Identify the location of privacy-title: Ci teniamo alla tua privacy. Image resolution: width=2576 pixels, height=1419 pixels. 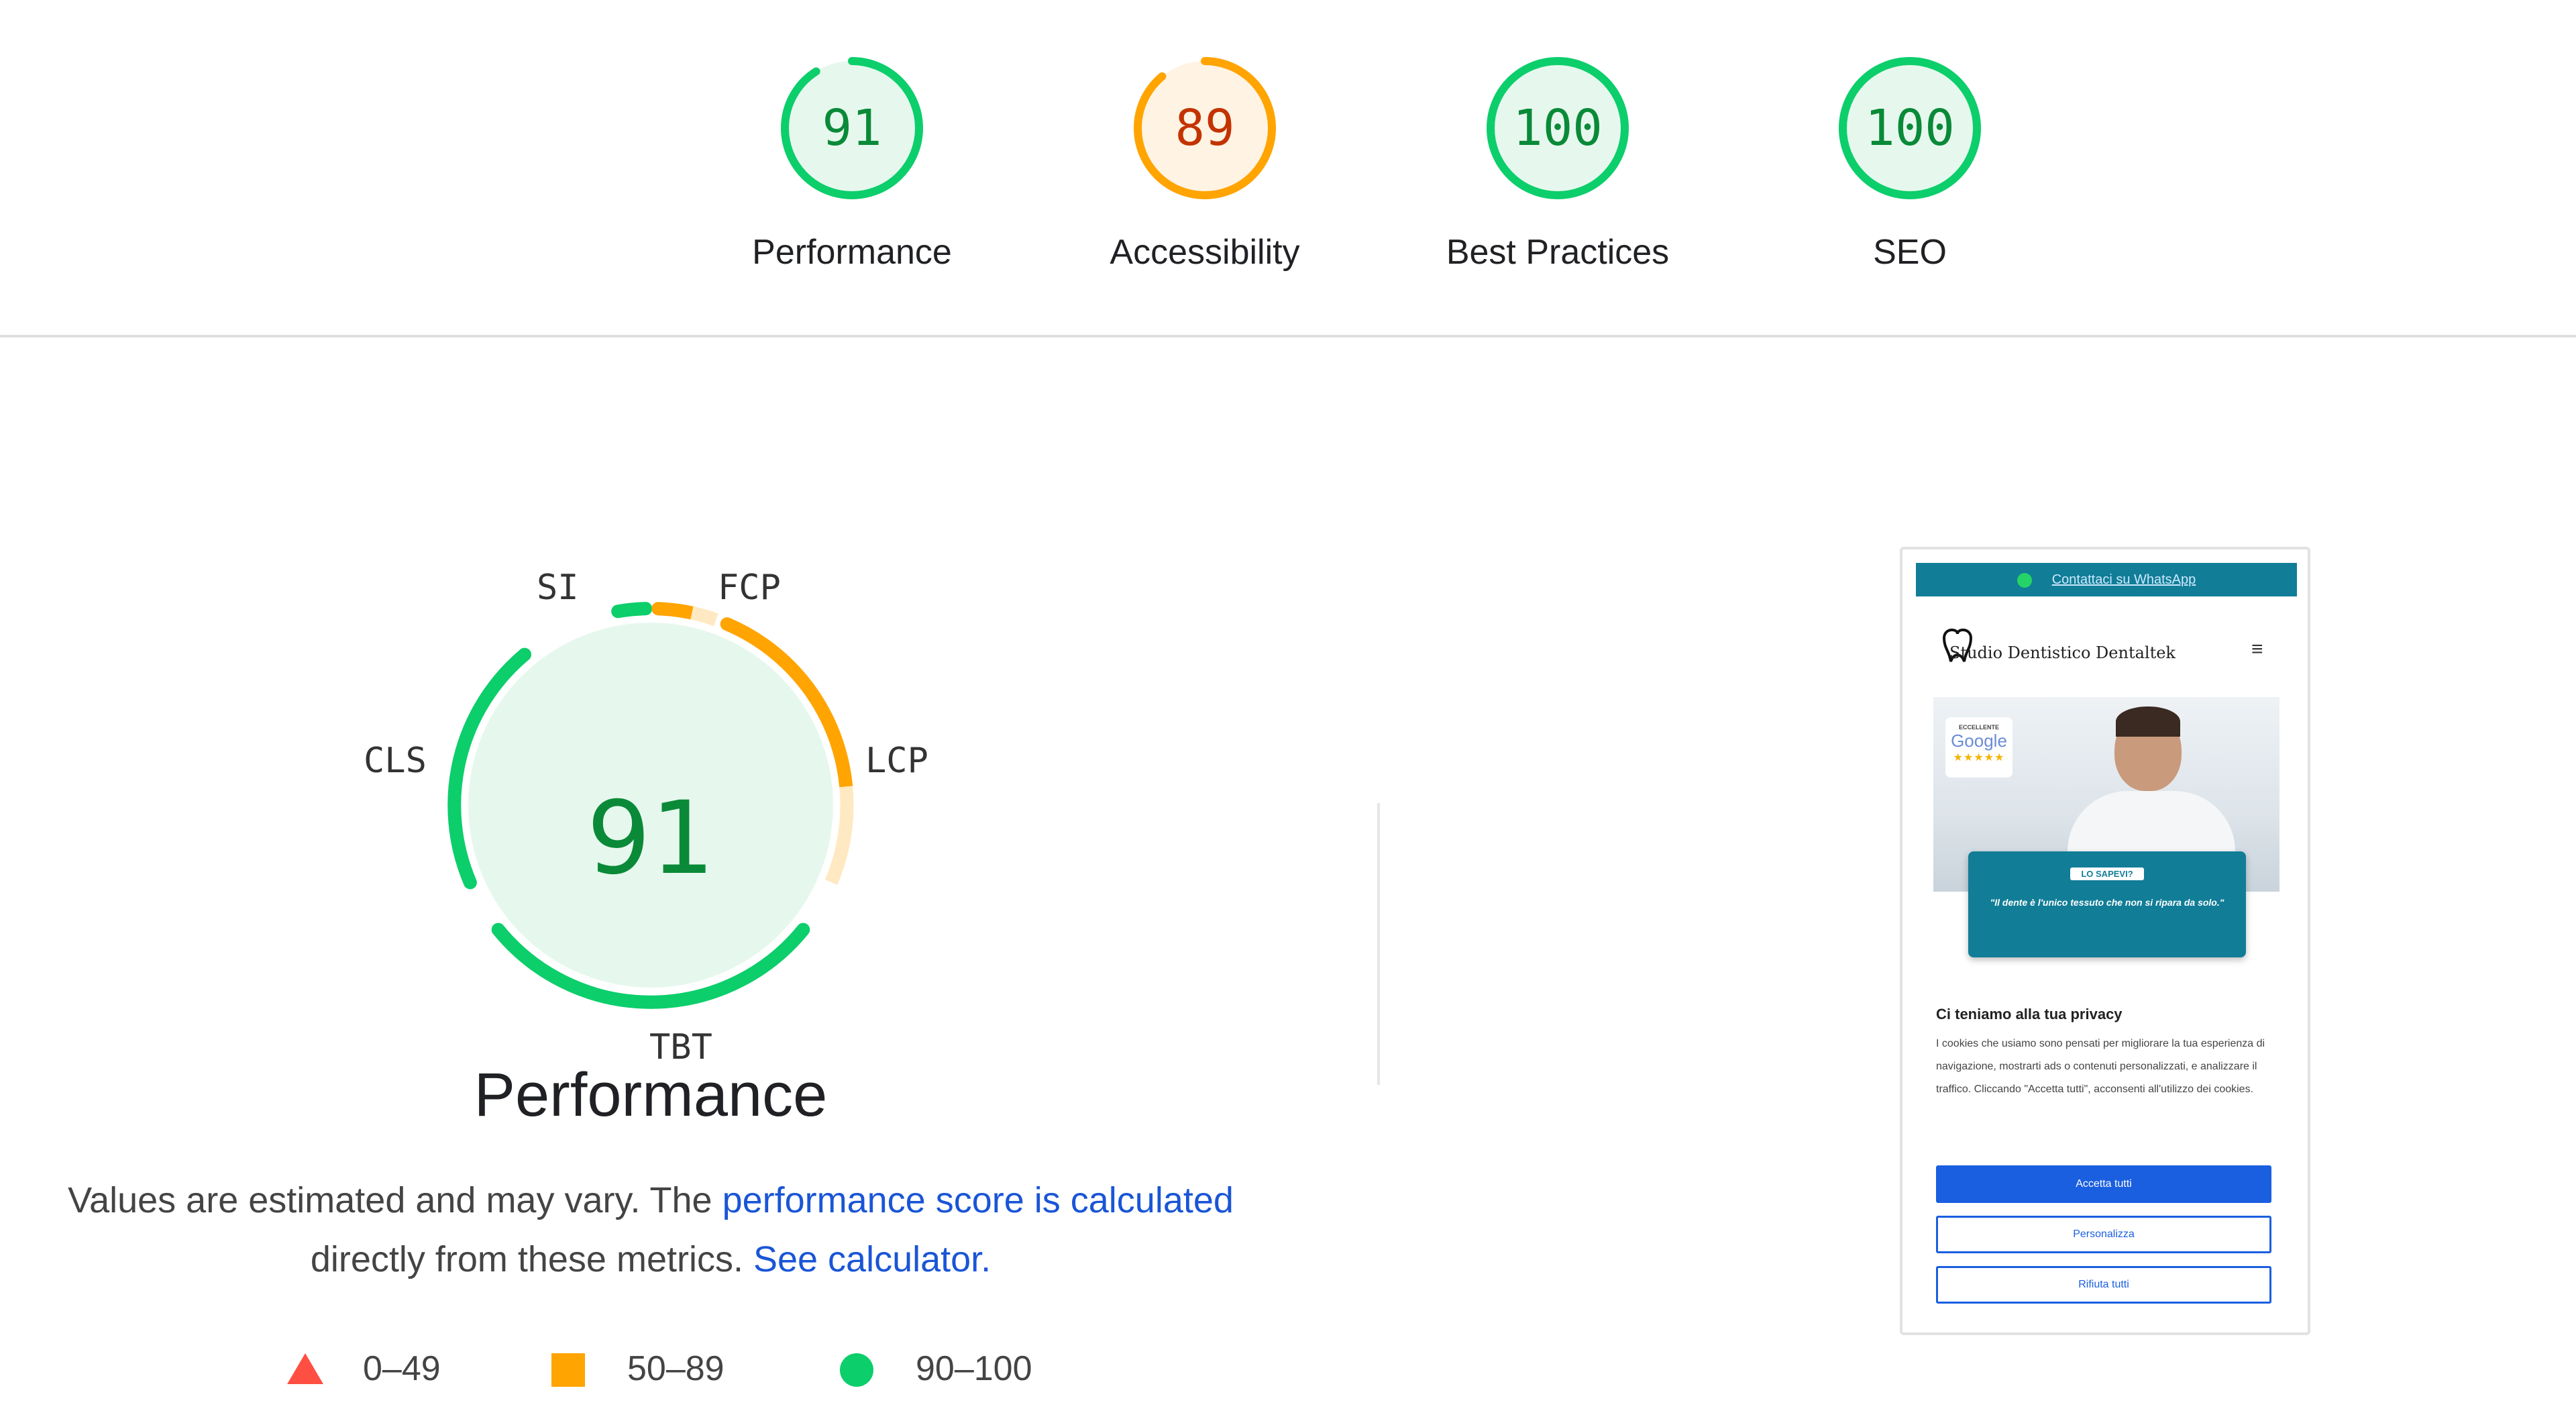
(2029, 1014).